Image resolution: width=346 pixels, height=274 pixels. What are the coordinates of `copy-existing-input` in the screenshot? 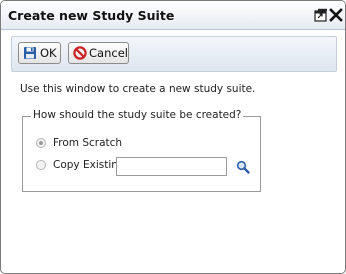 It's located at (171, 166).